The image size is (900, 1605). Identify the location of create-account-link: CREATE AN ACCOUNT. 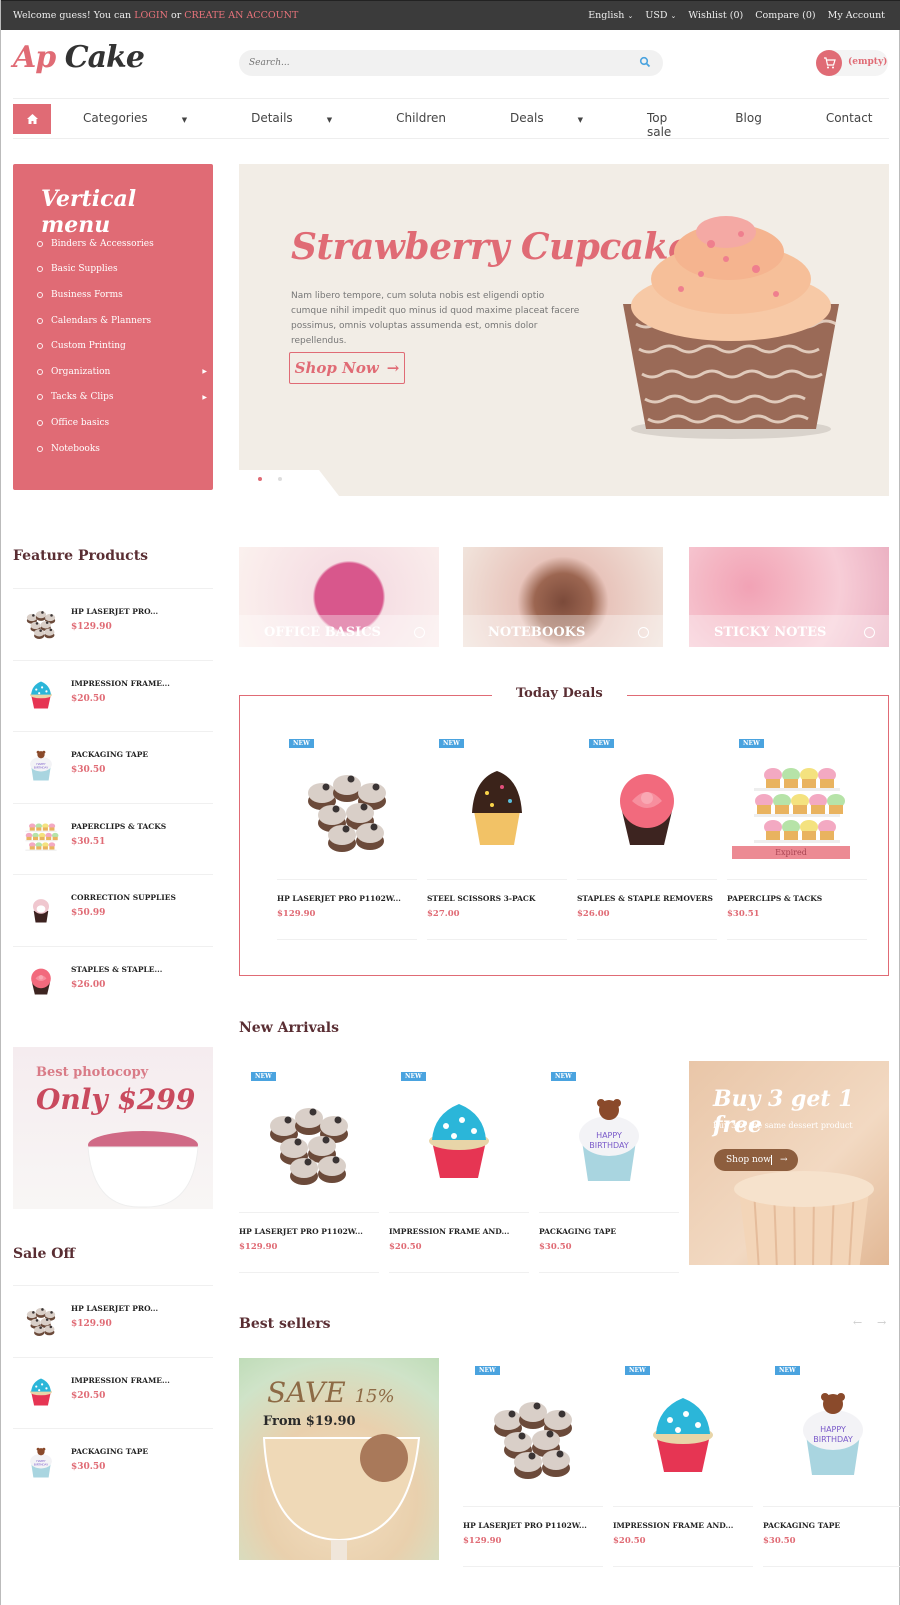
(241, 15).